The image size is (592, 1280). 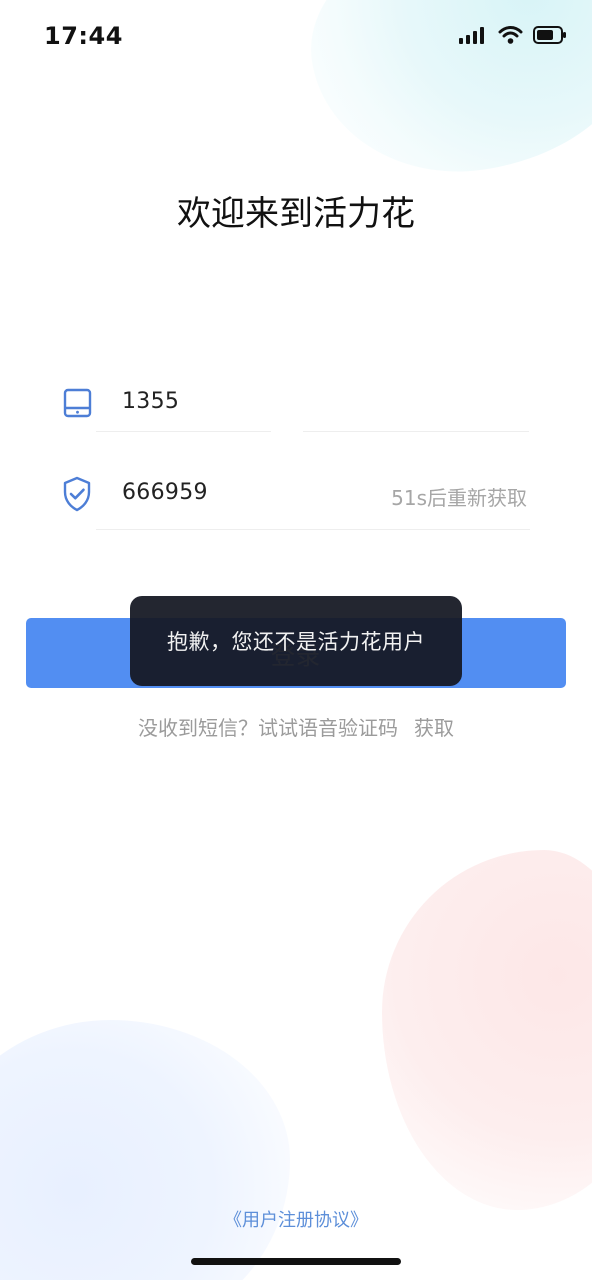 What do you see at coordinates (268, 728) in the screenshot?
I see `voice-verification-prompt: 没收到短信？试试语音验证码` at bounding box center [268, 728].